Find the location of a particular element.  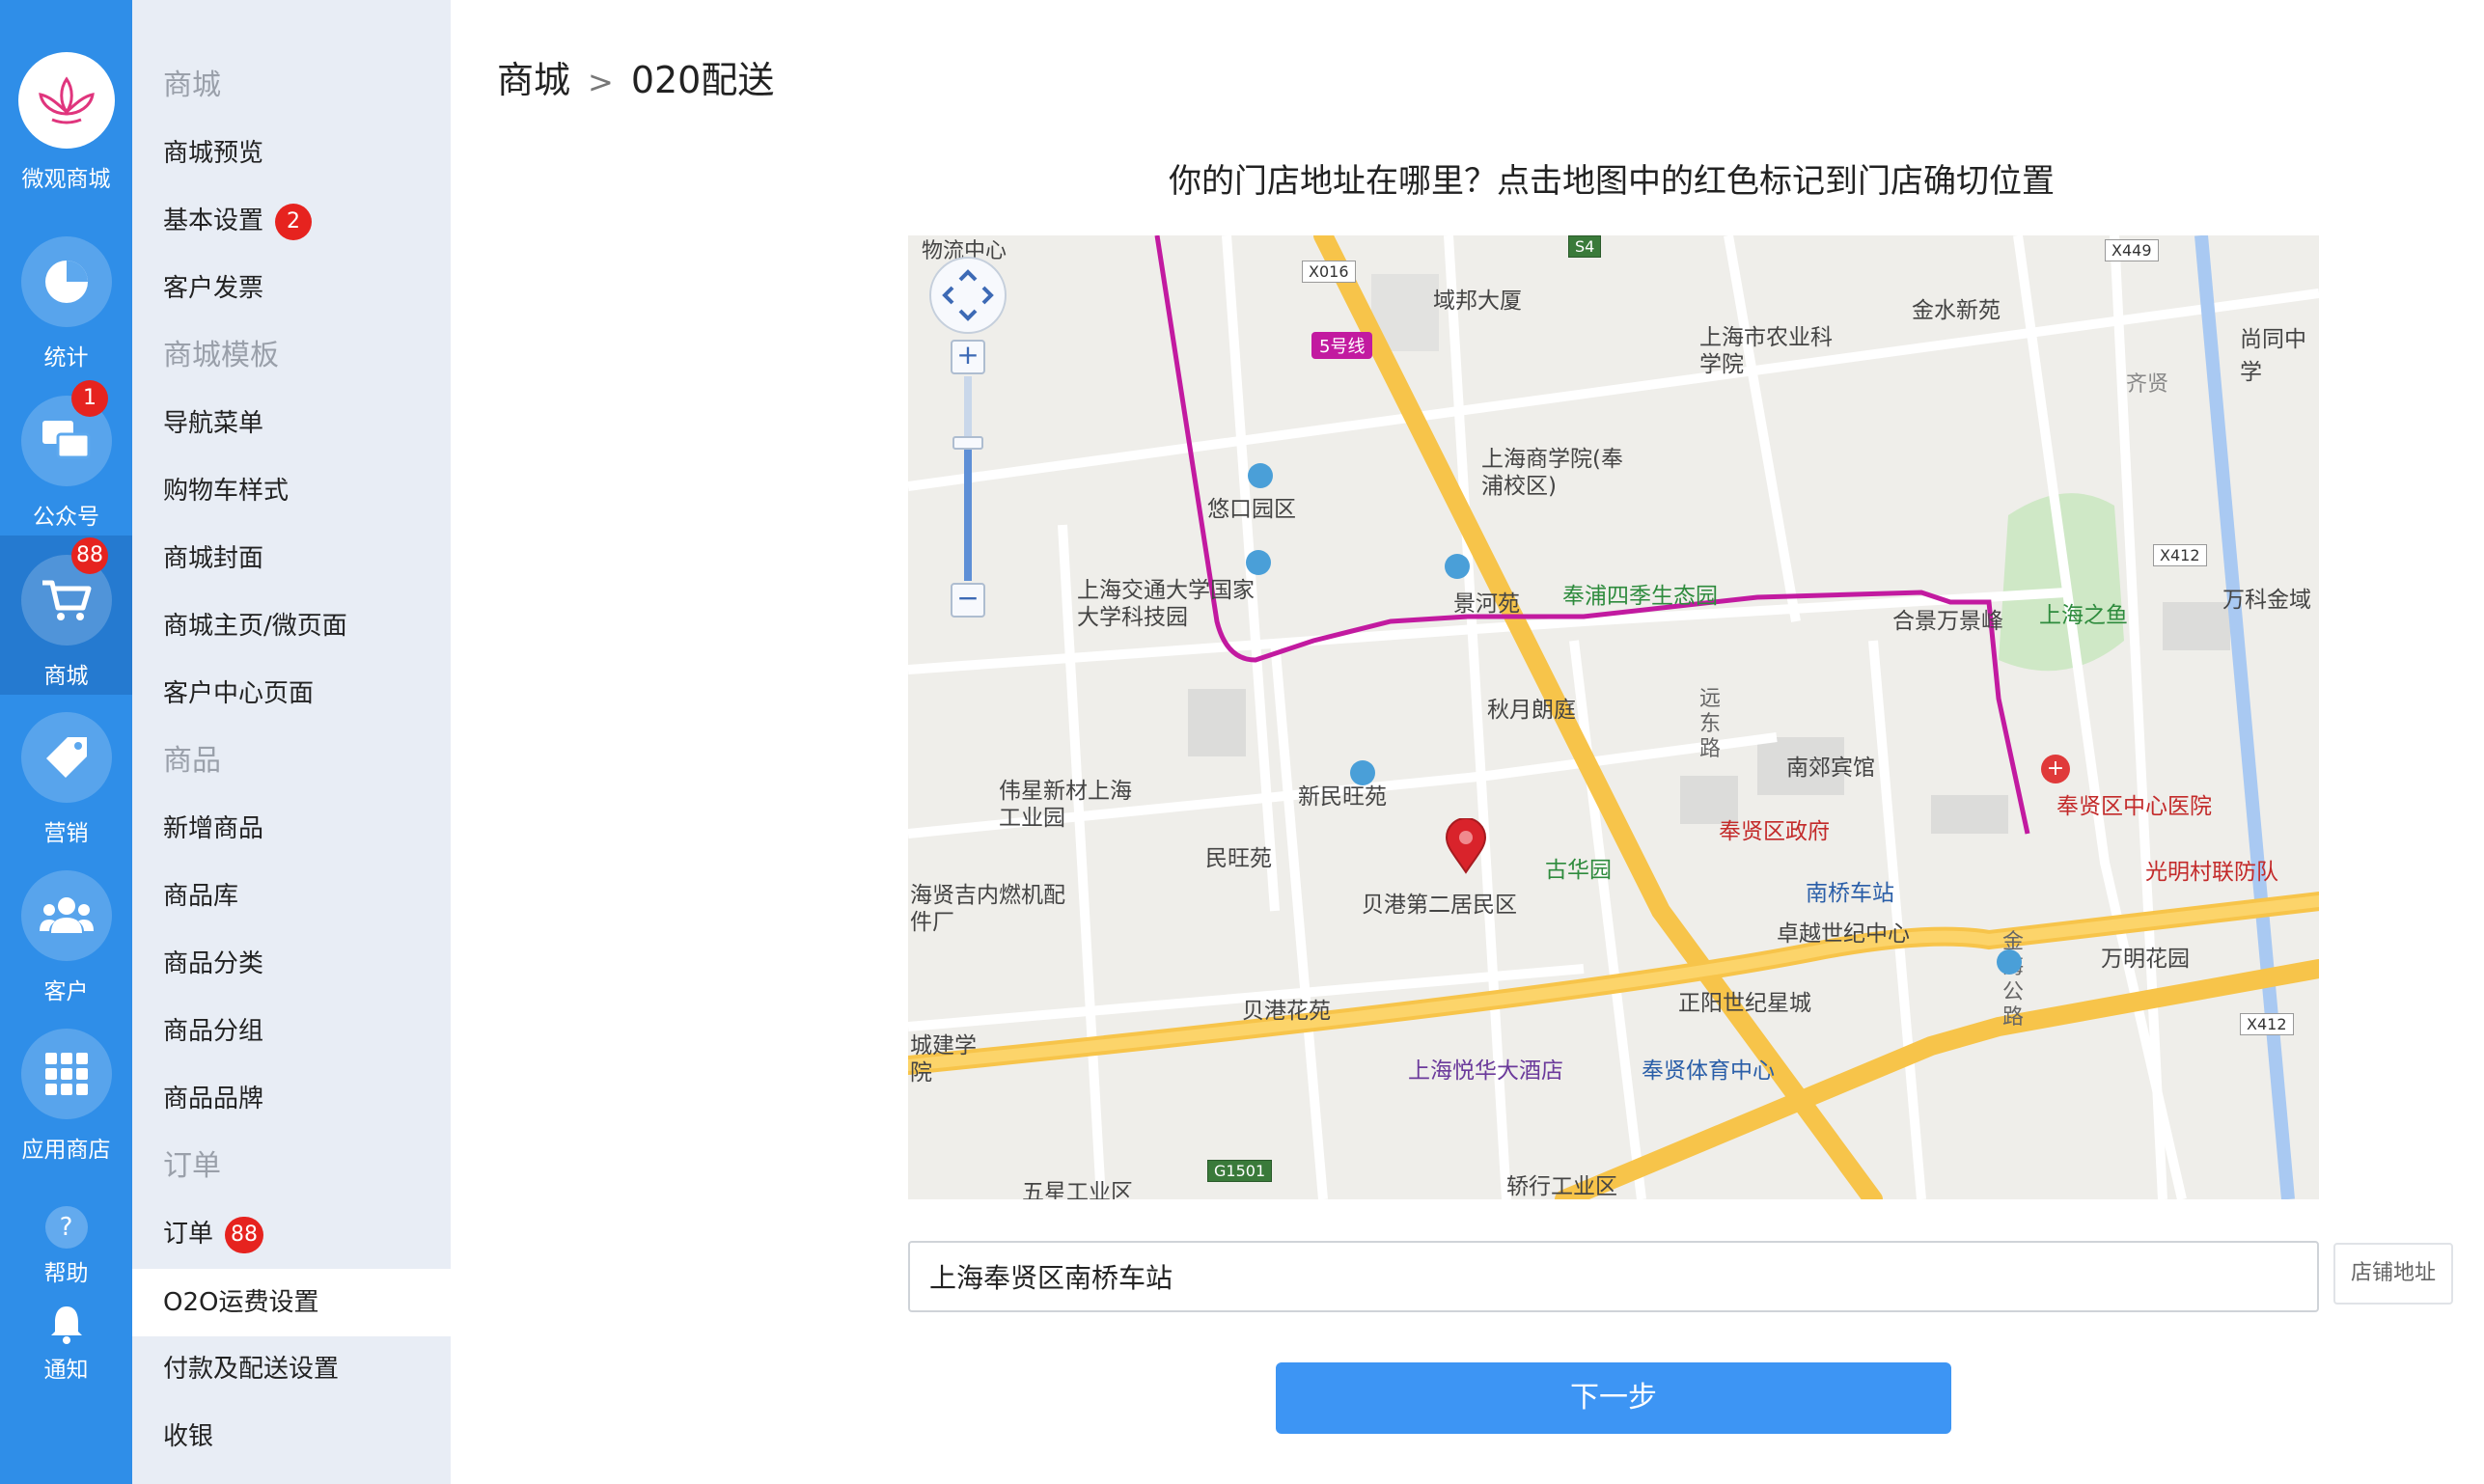

menu-section-title: 商城 is located at coordinates (192, 85).